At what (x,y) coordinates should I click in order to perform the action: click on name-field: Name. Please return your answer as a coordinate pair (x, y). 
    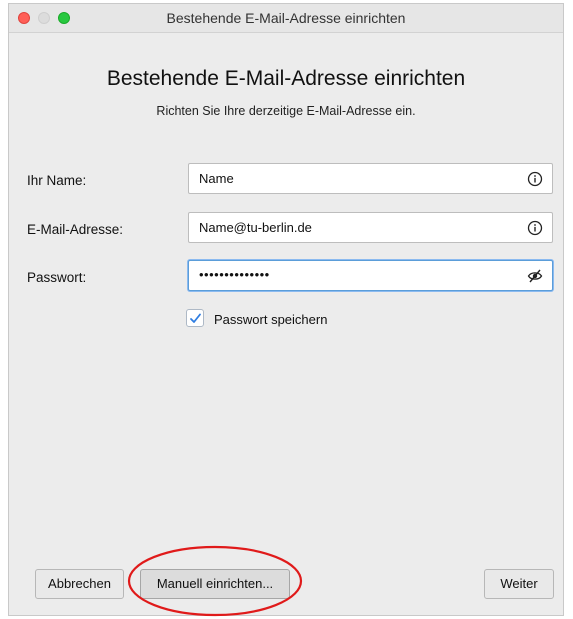
    Looking at the image, I should click on (370, 178).